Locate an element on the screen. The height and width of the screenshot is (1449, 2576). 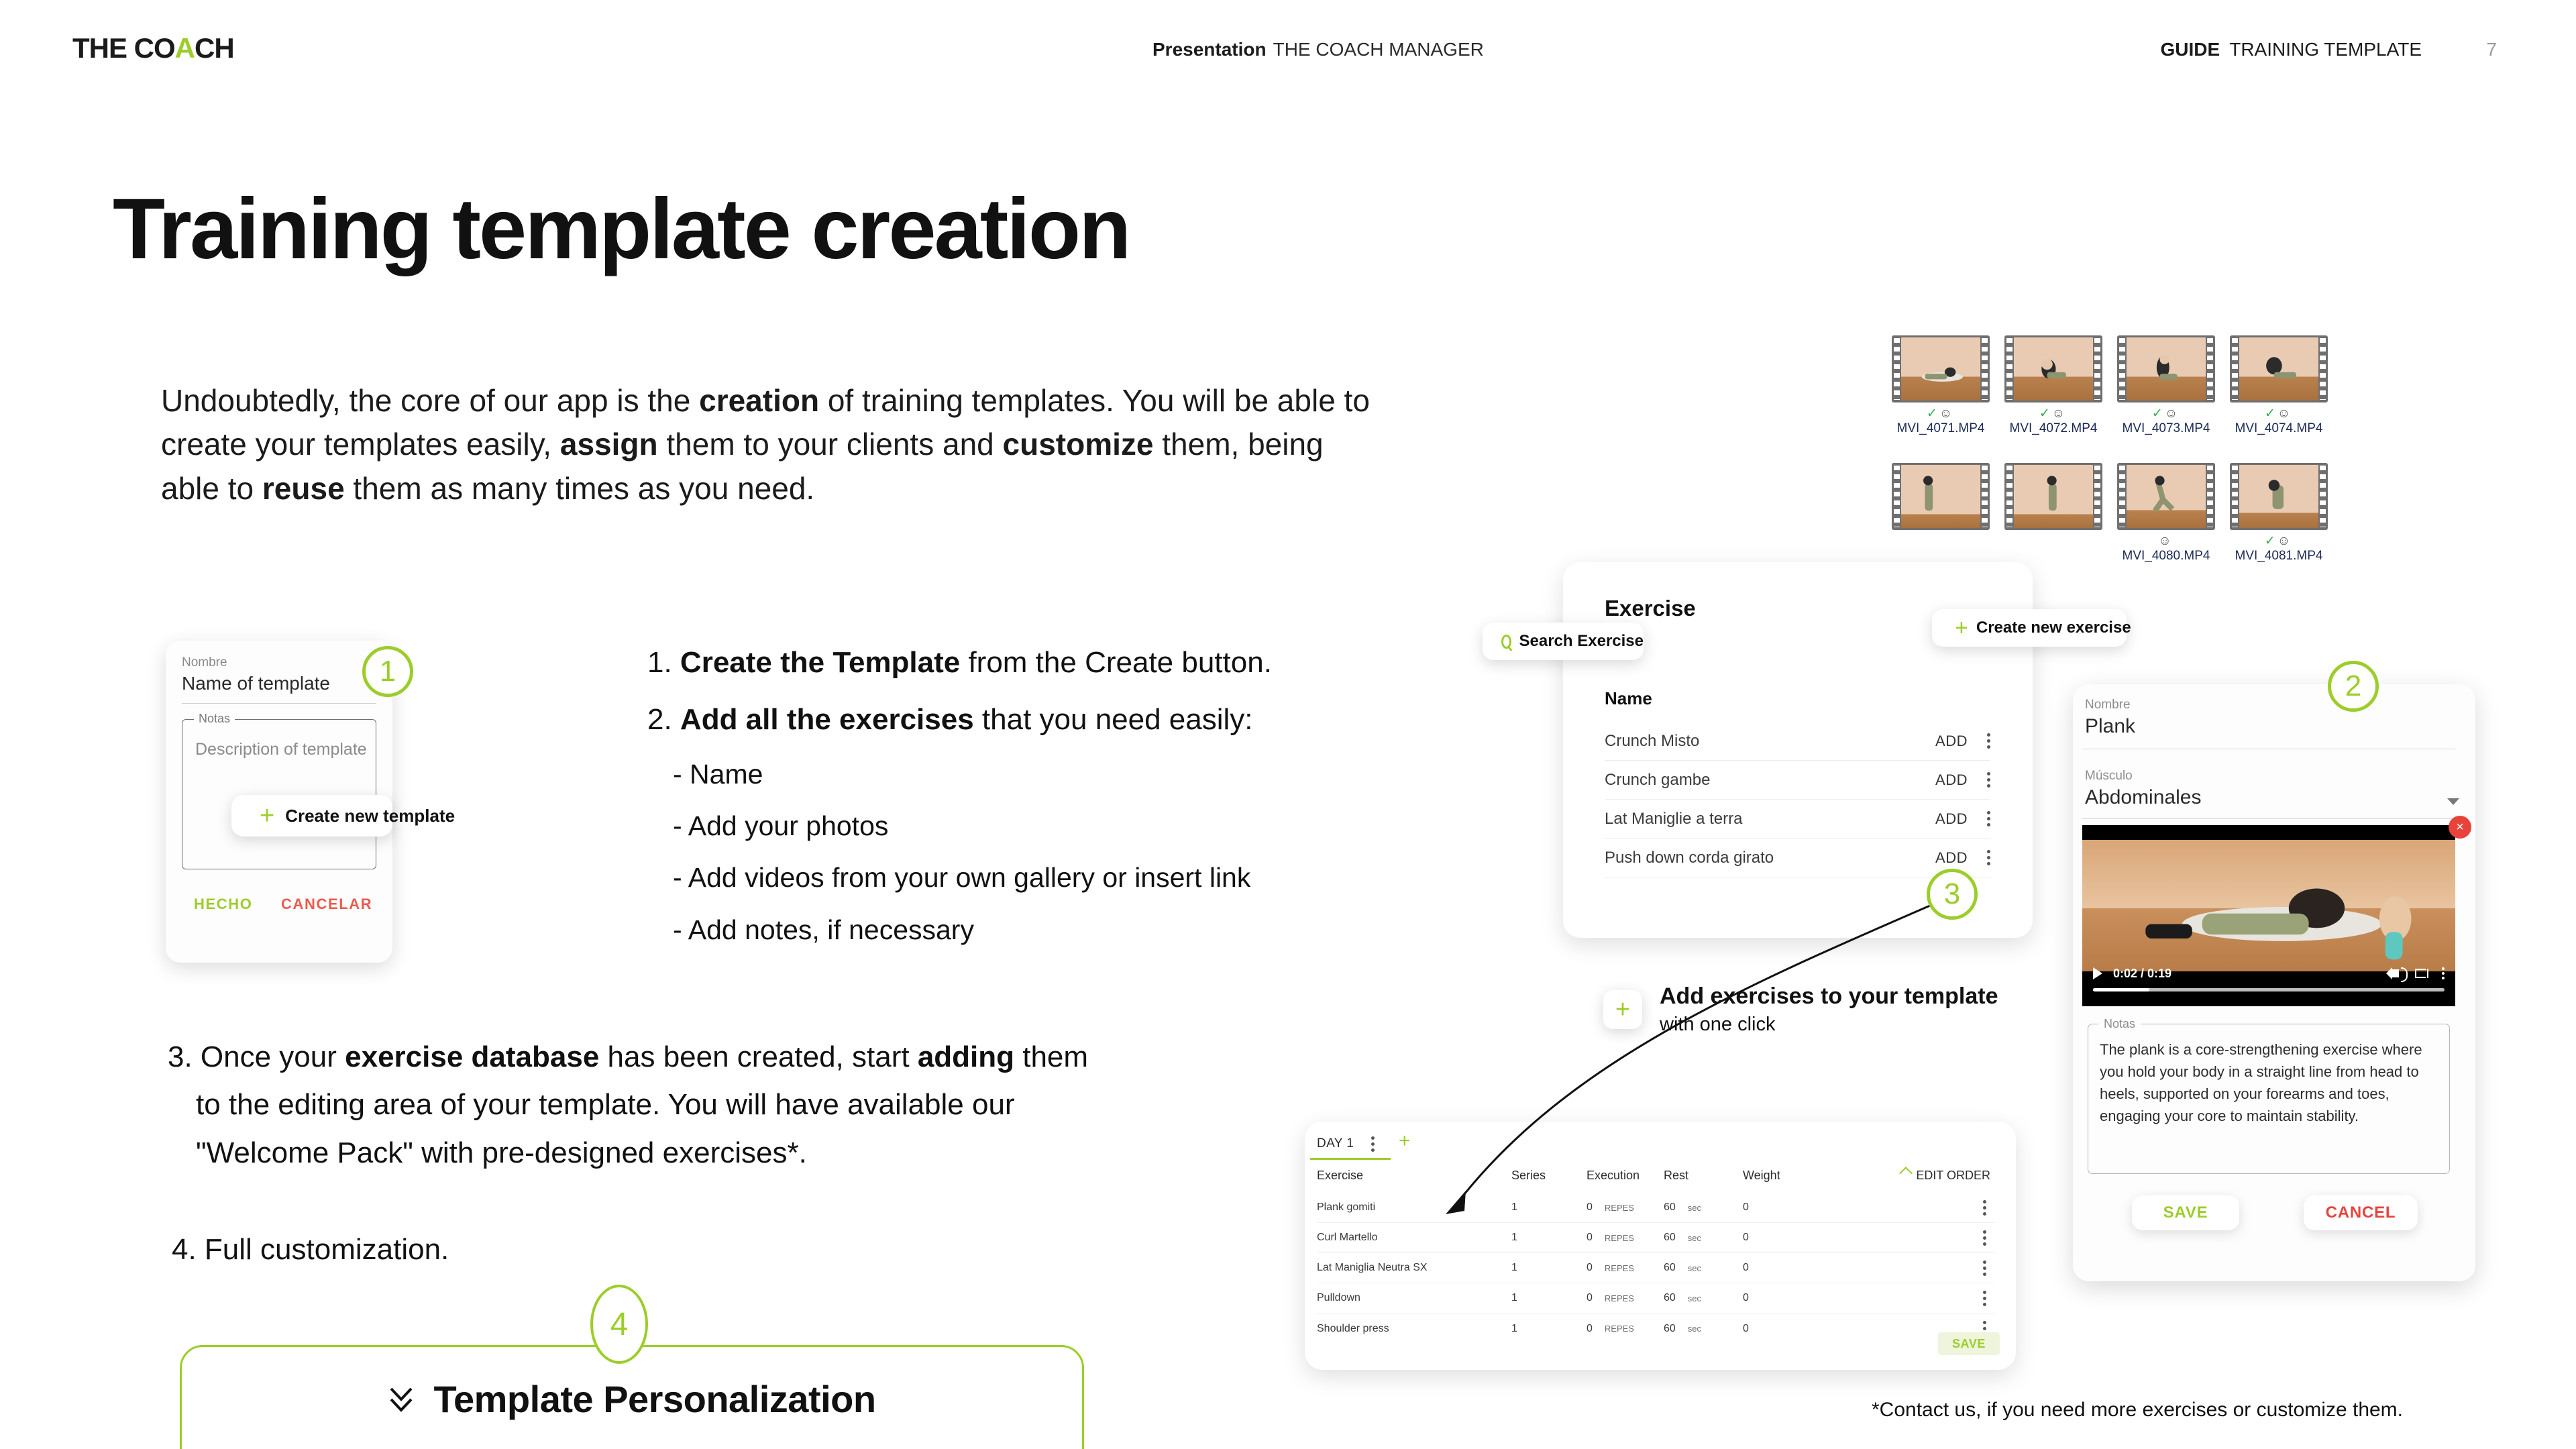
substep-item-1: - Add your photos is located at coordinates (781, 826).